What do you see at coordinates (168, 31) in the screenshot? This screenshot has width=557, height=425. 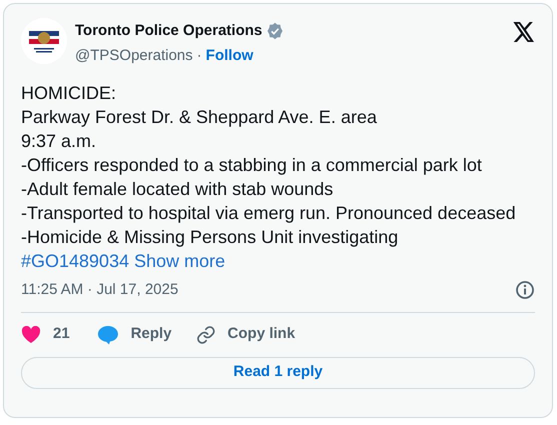 I see `author-name: Toronto Police Operations` at bounding box center [168, 31].